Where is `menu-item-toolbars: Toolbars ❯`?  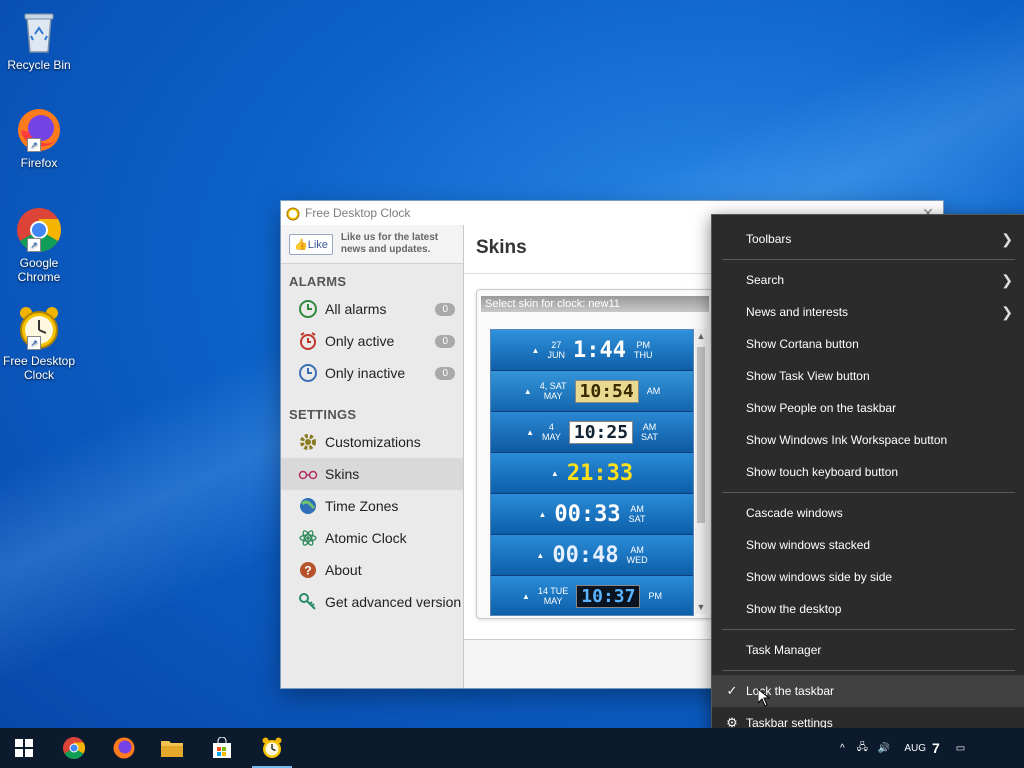
menu-item-toolbars: Toolbars ❯ is located at coordinates (868, 239).